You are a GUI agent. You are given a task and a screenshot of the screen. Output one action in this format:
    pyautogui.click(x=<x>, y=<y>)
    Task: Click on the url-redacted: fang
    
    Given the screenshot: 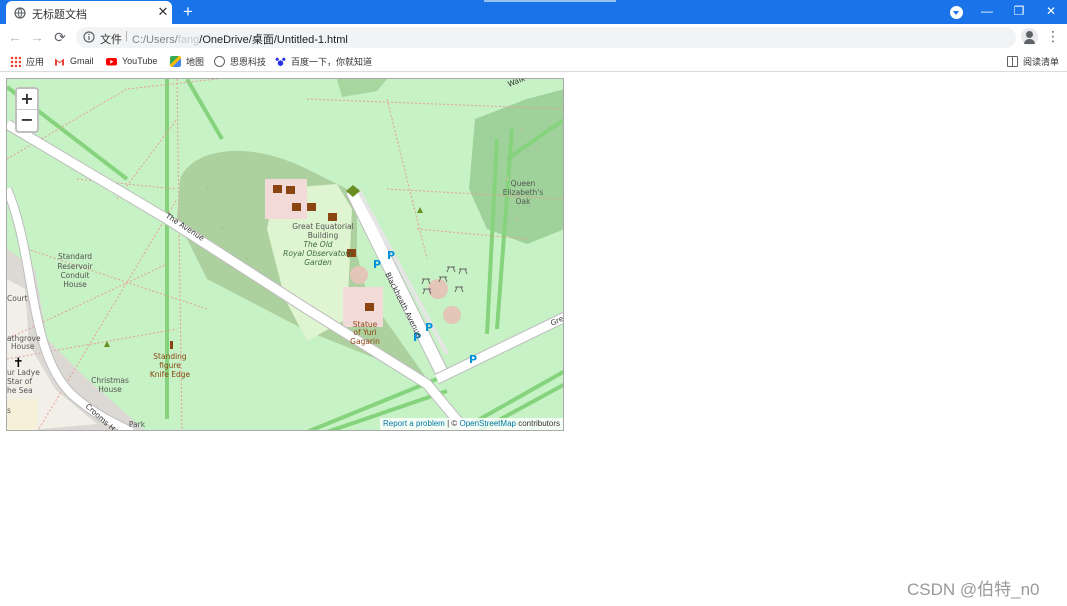 What is the action you would take?
    pyautogui.click(x=188, y=40)
    